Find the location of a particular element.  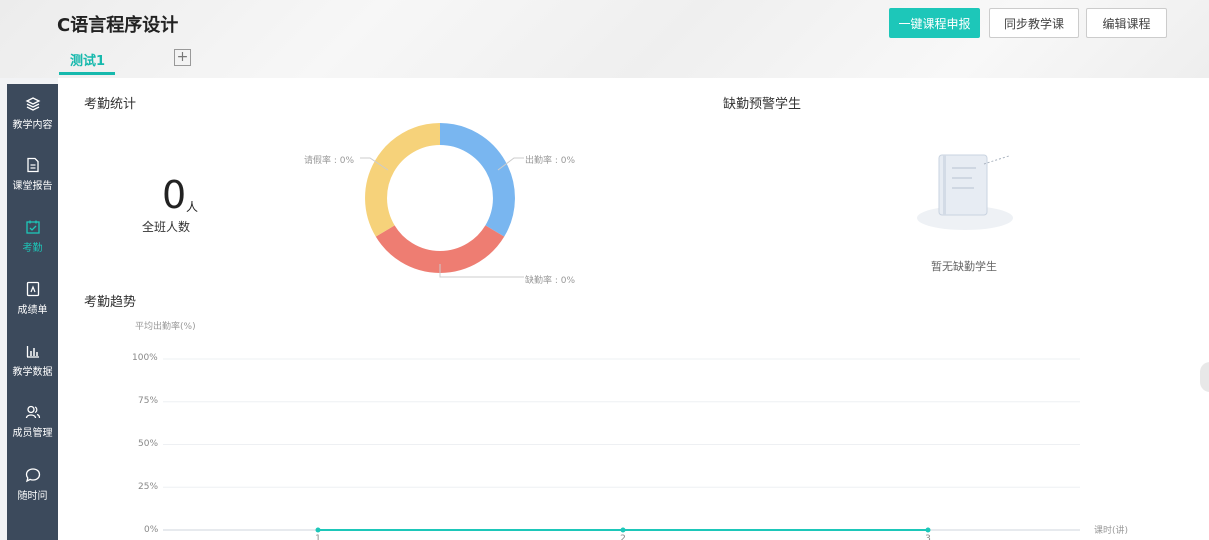

x-tick-label: 2 is located at coordinates (623, 537).